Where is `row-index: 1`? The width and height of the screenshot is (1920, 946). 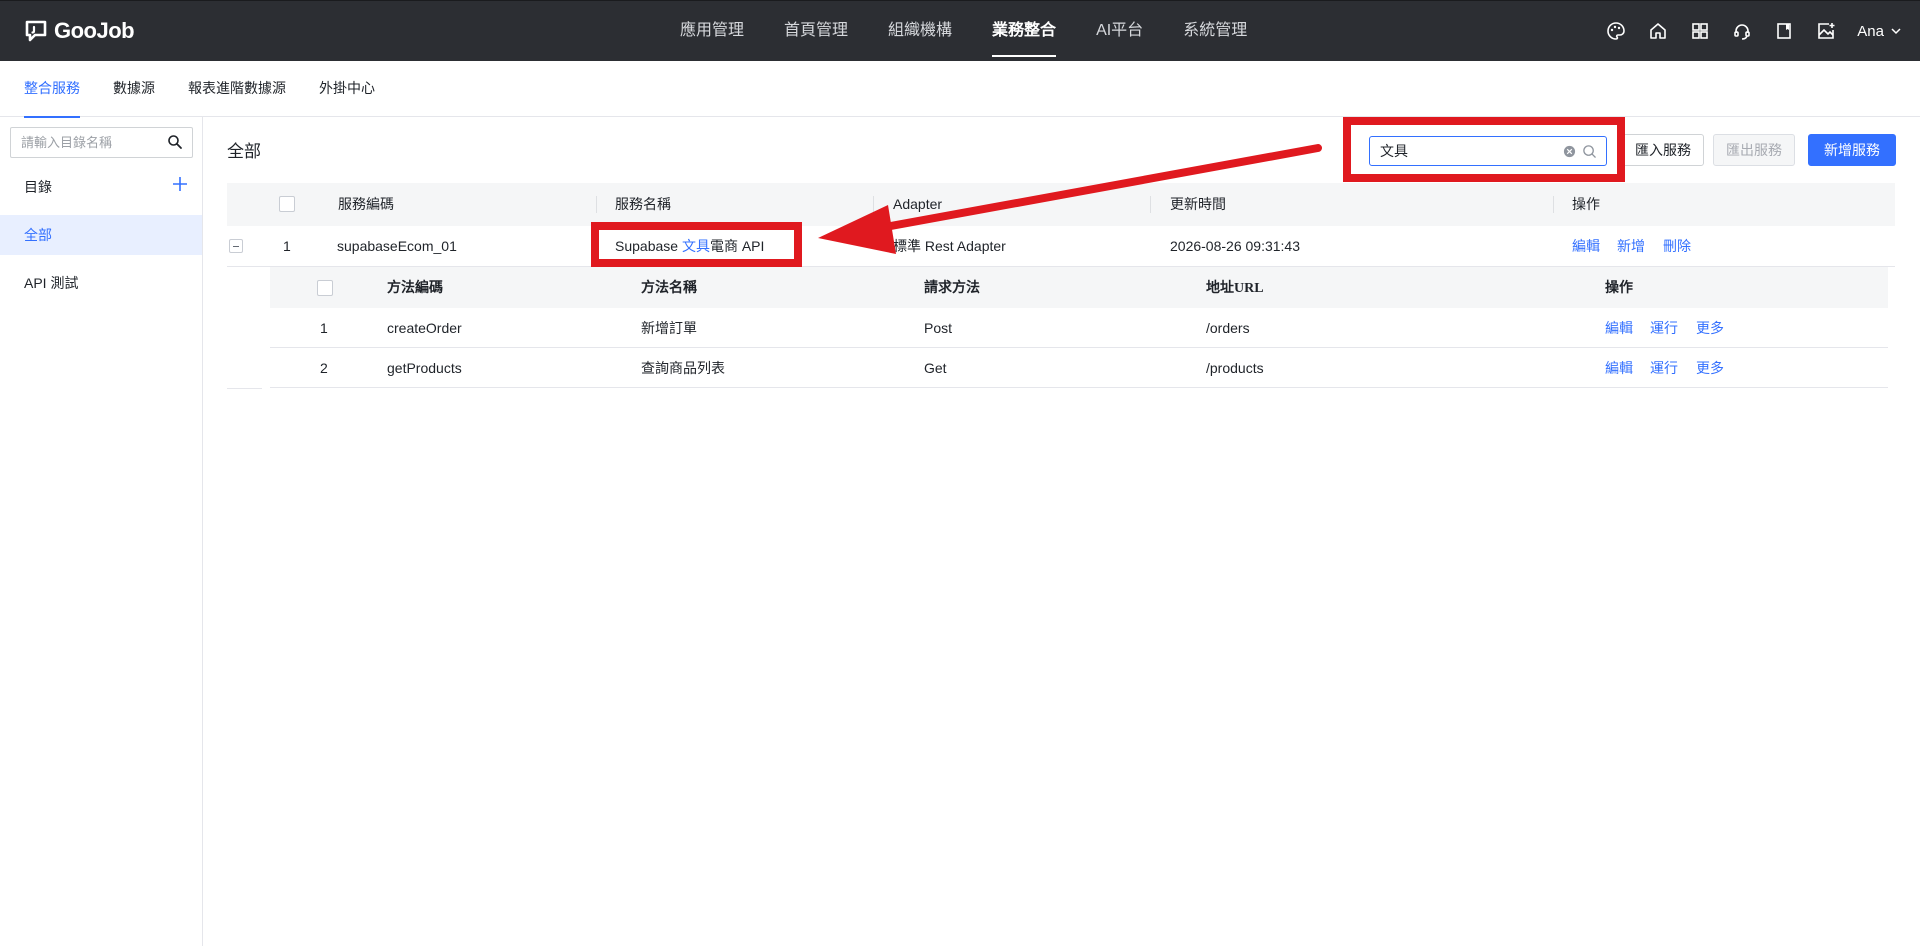
row-index: 1 is located at coordinates (287, 246).